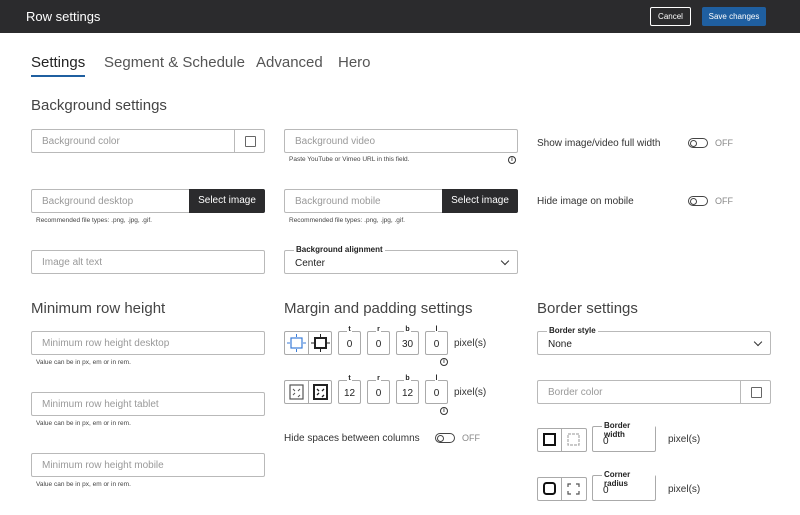  I want to click on border-style-select: Border style None, so click(654, 340).